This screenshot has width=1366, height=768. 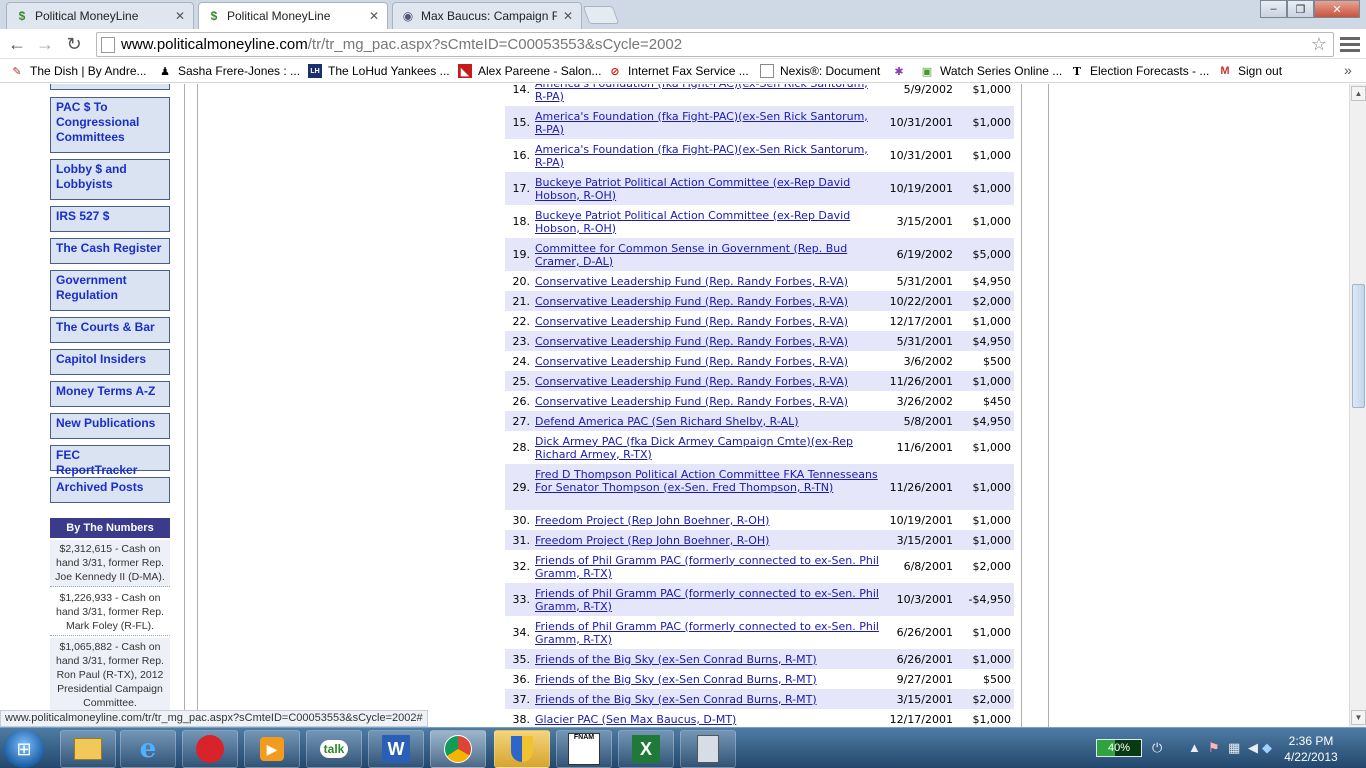 What do you see at coordinates (707, 719) in the screenshot?
I see `committee-link: Glacier PAC (Sen Max Baucus, D-MT)` at bounding box center [707, 719].